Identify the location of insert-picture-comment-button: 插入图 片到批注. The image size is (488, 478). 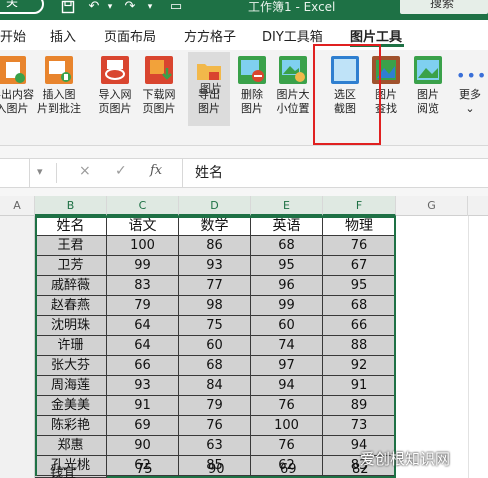
(59, 86).